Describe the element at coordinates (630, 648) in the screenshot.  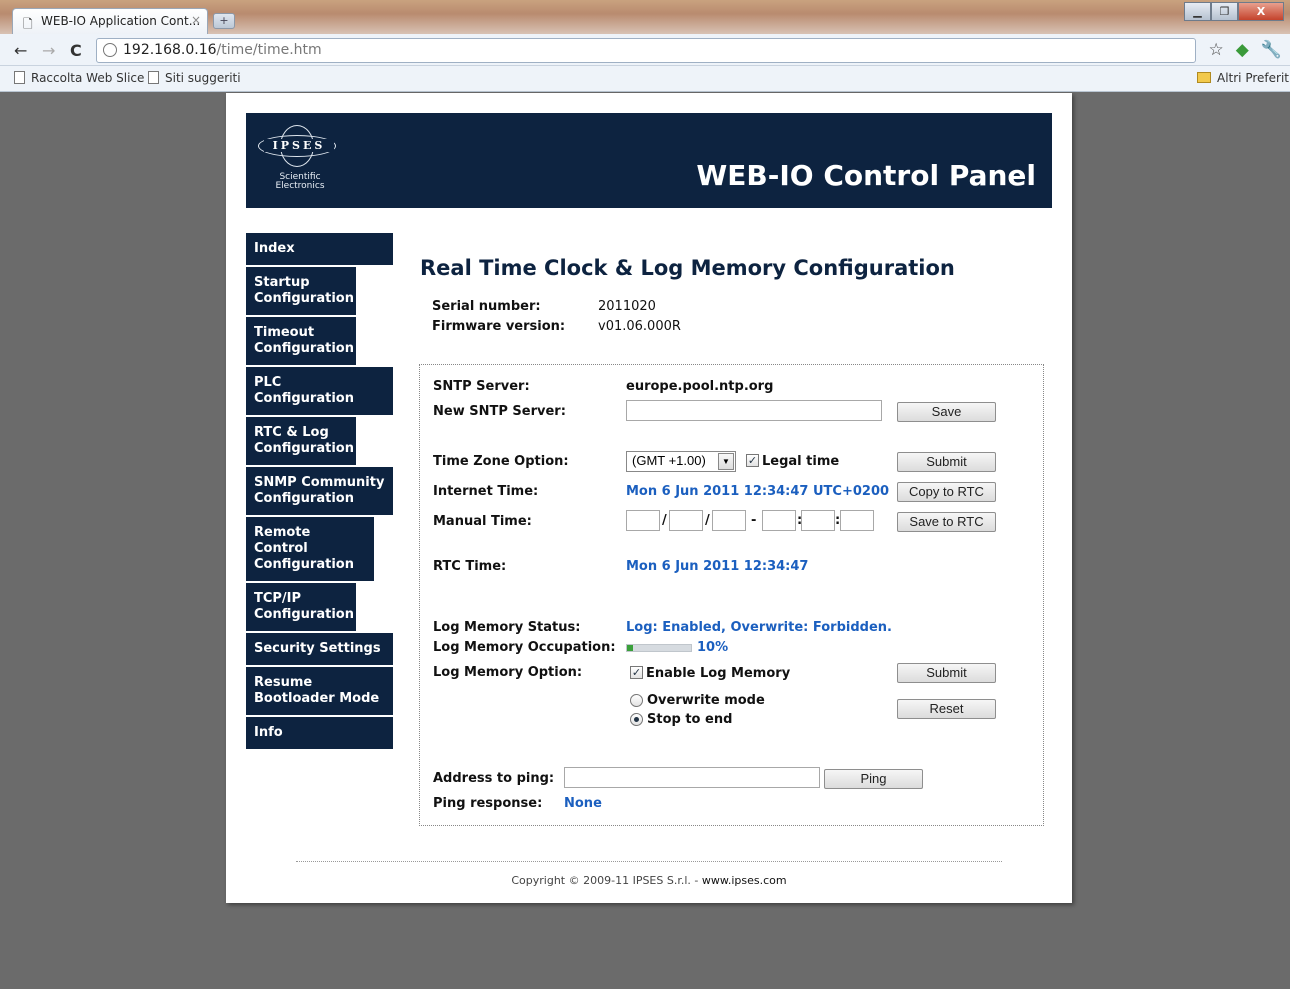
I see `log-occupation-fill` at that location.